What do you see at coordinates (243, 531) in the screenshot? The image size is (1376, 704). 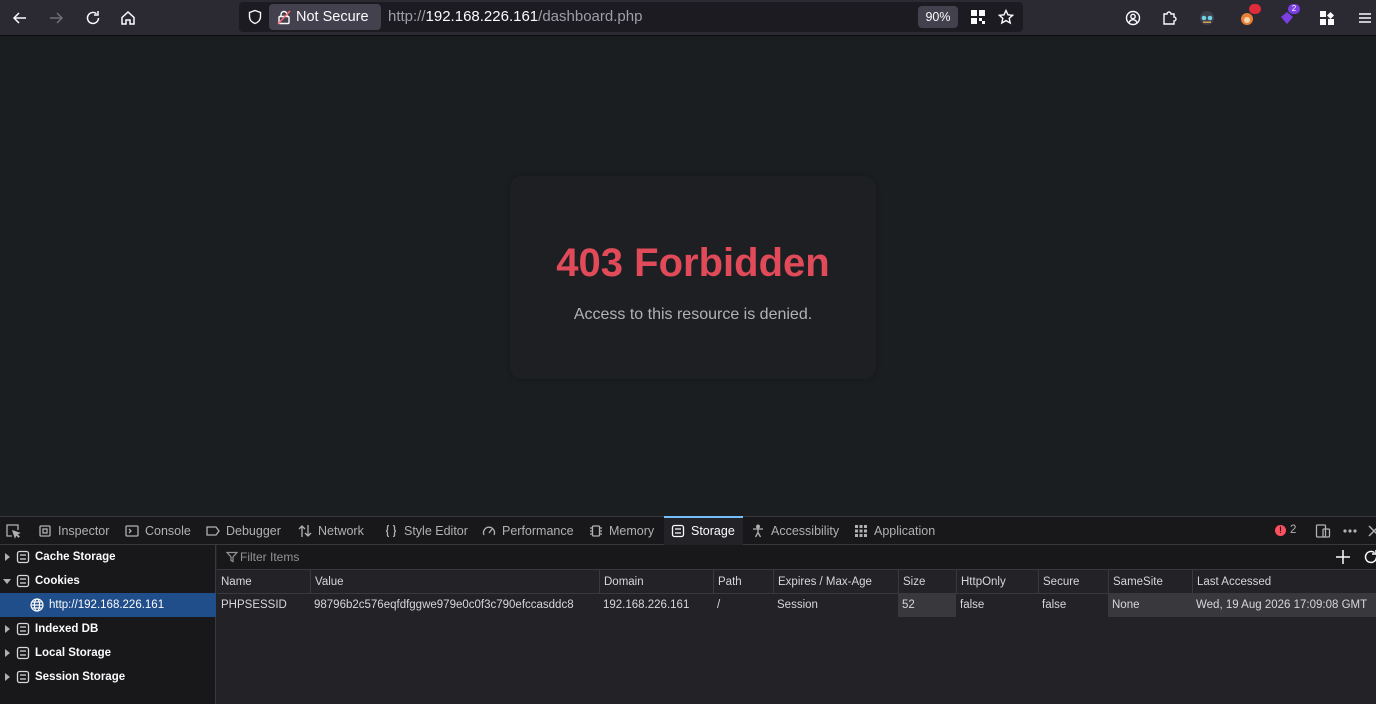 I see `tab-debugger: Debugger` at bounding box center [243, 531].